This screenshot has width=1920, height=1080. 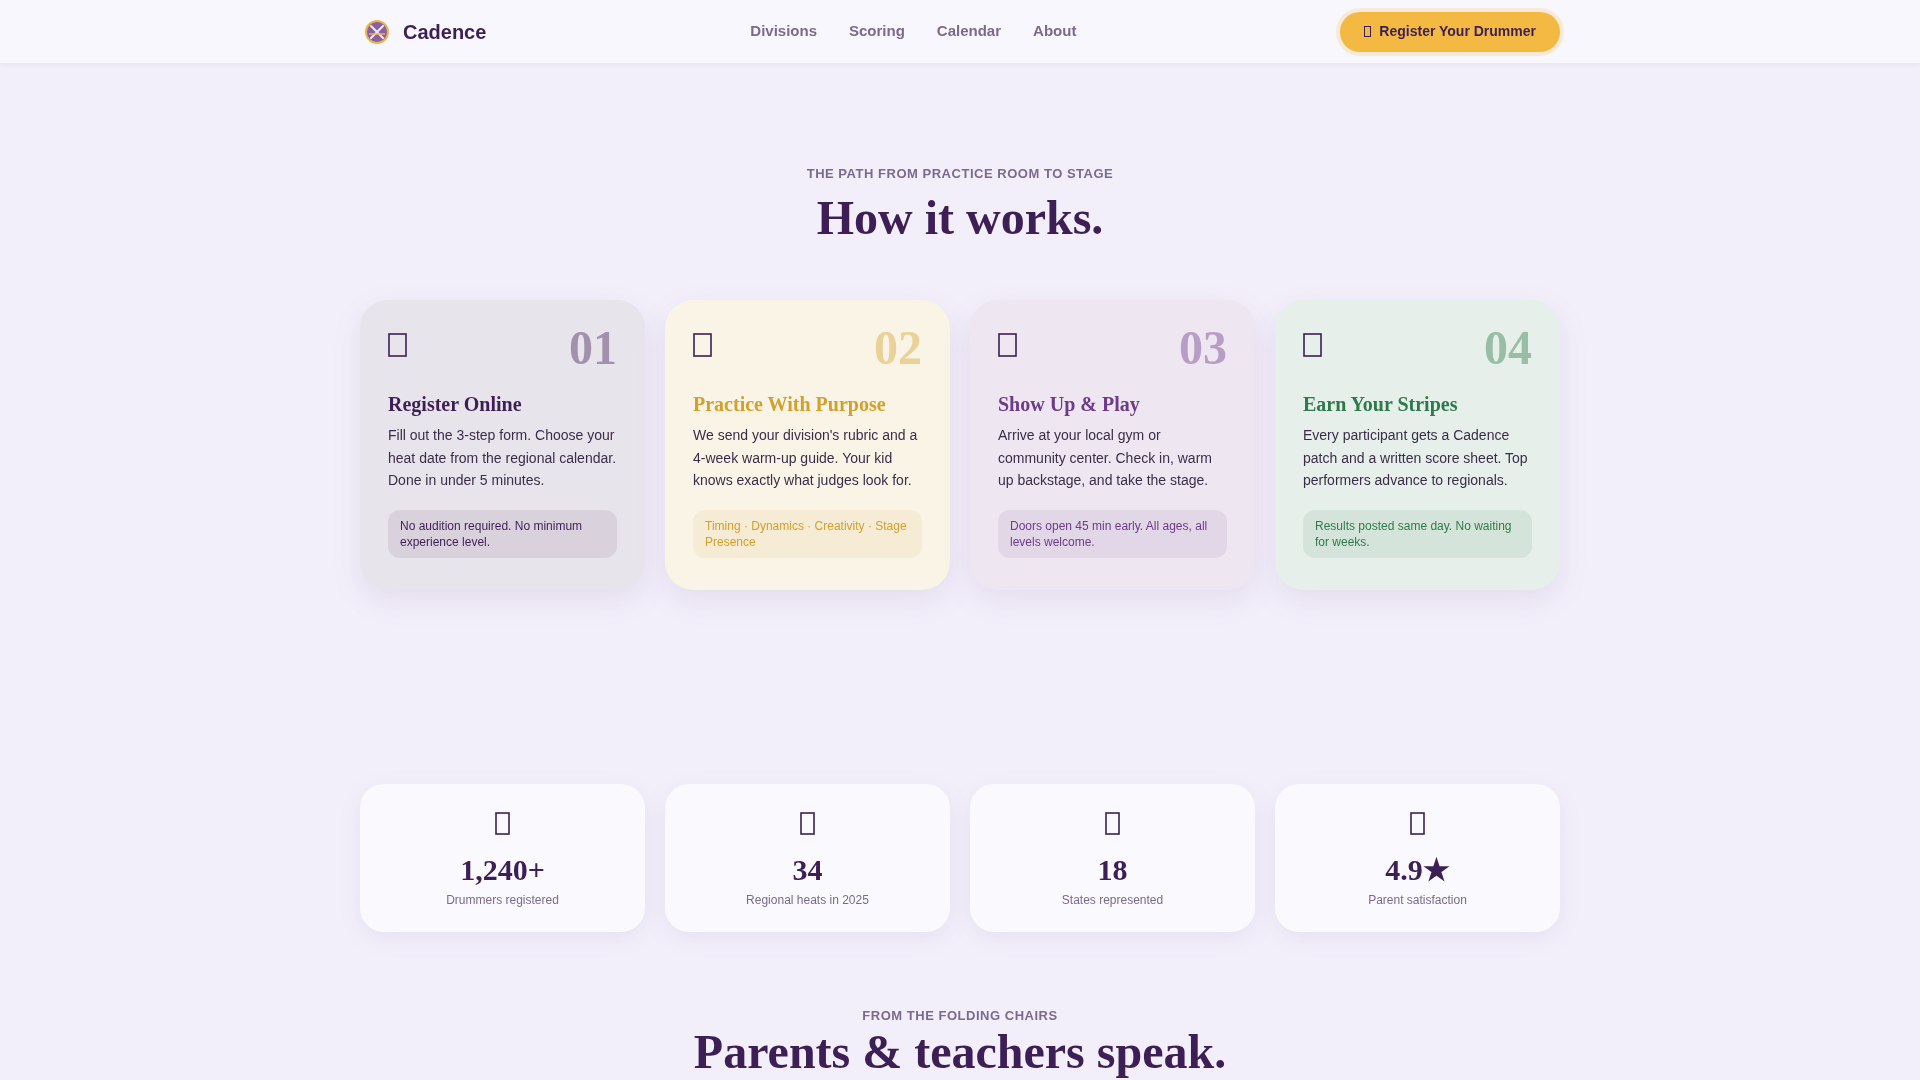 What do you see at coordinates (877, 31) in the screenshot?
I see `nav-link: Scoring` at bounding box center [877, 31].